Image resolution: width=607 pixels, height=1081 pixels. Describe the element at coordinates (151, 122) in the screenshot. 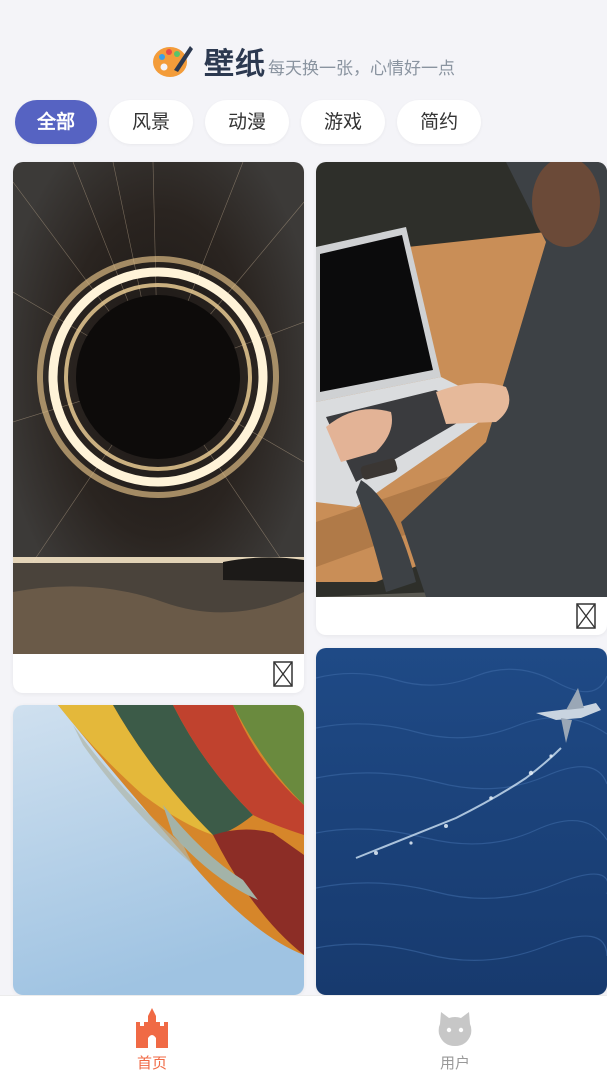

I see `tab-scenery: 风景` at that location.